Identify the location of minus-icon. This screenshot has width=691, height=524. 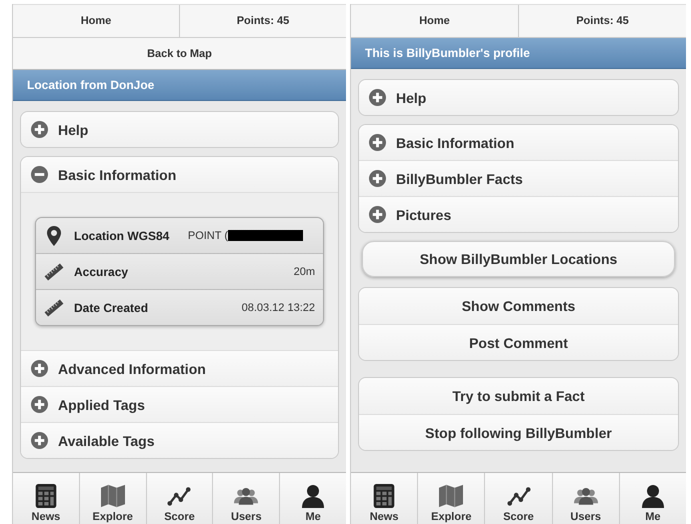
(39, 174).